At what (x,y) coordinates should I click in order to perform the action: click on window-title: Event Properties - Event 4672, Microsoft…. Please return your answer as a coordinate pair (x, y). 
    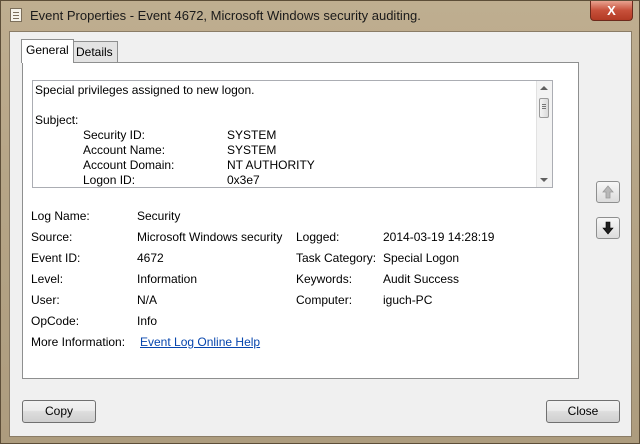
    Looking at the image, I should click on (225, 15).